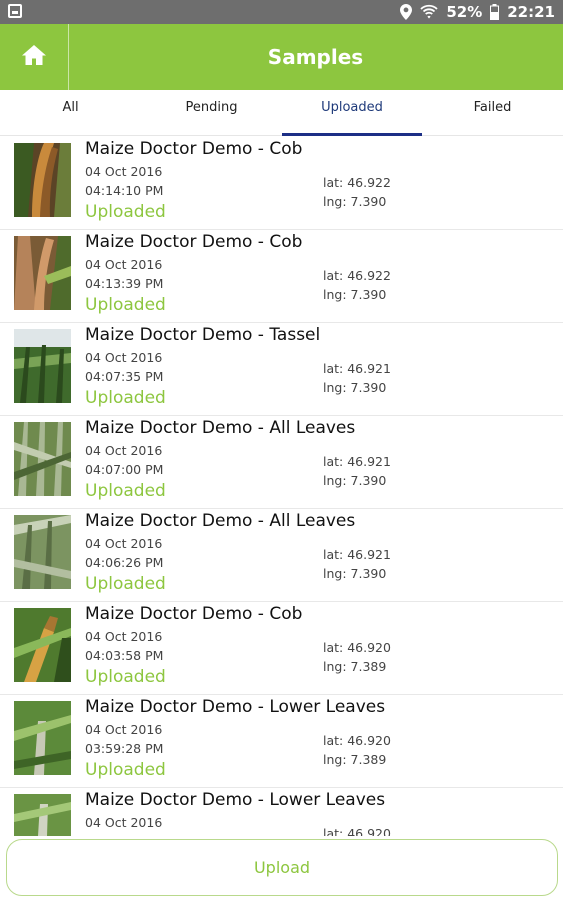 This screenshot has width=563, height=900. What do you see at coordinates (203, 335) in the screenshot?
I see `sample-title: Maize Doctor Demo - Tassel` at bounding box center [203, 335].